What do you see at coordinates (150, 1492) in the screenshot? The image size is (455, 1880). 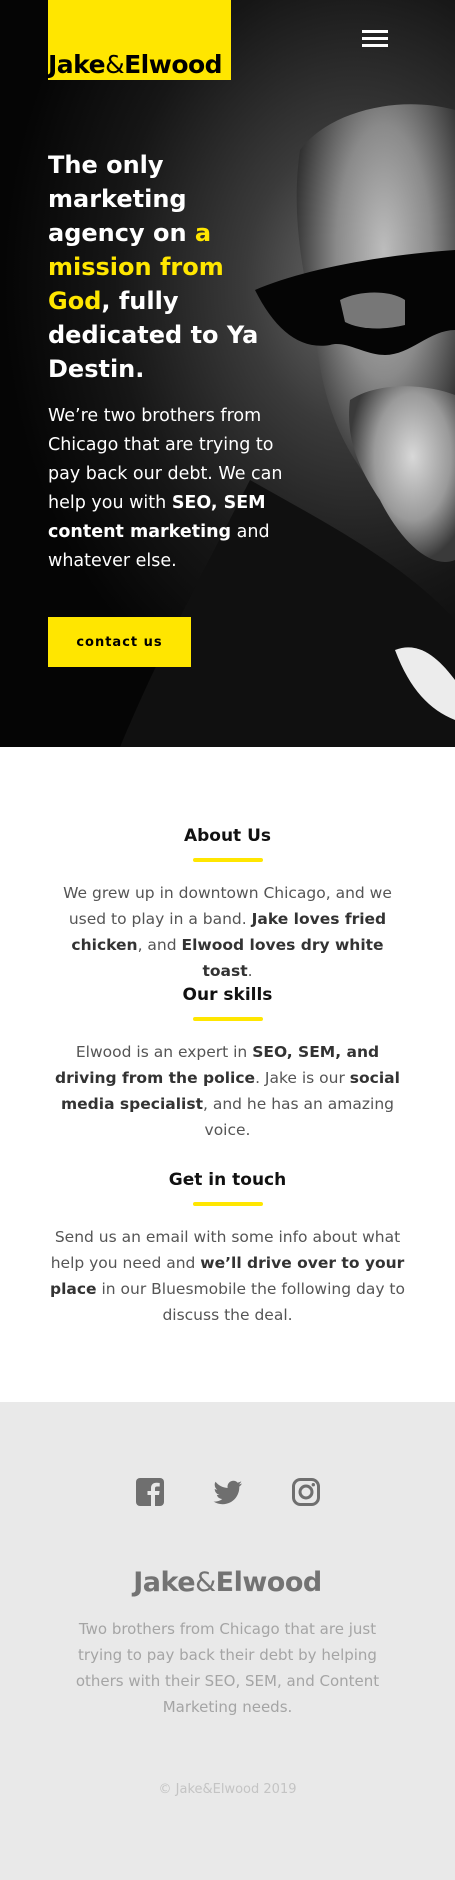 I see `facebook-icon` at bounding box center [150, 1492].